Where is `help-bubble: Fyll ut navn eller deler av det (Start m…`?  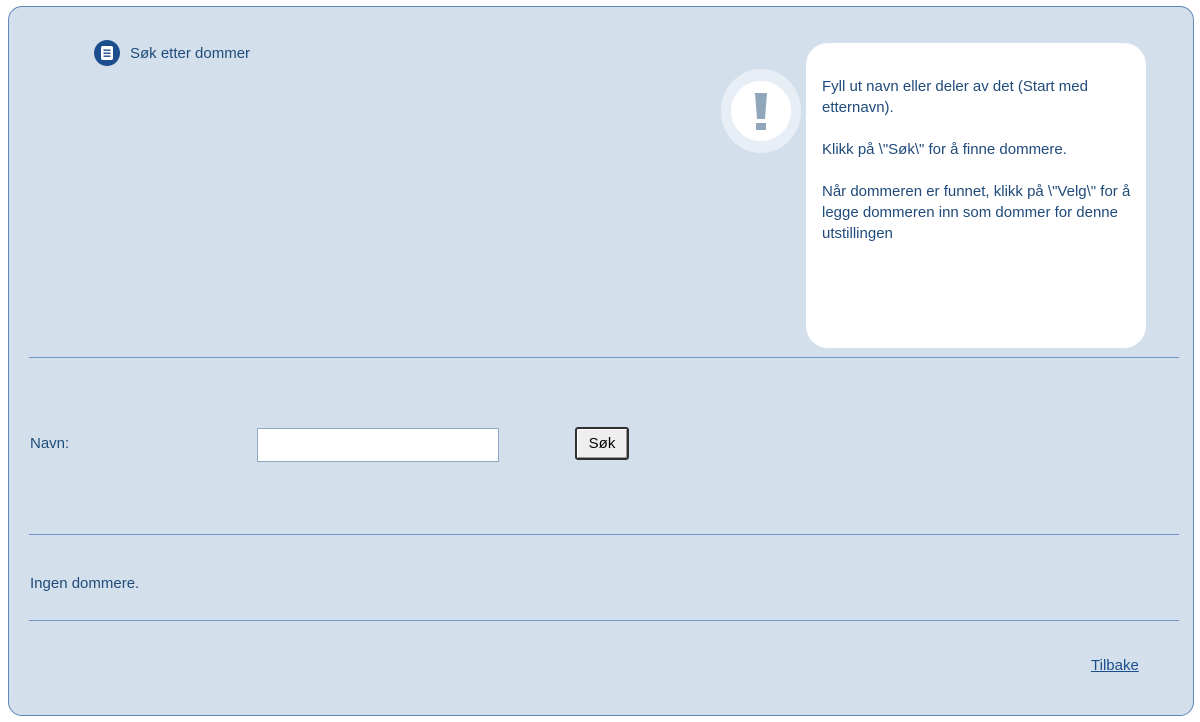 help-bubble: Fyll ut navn eller deler av det (Start m… is located at coordinates (976, 195).